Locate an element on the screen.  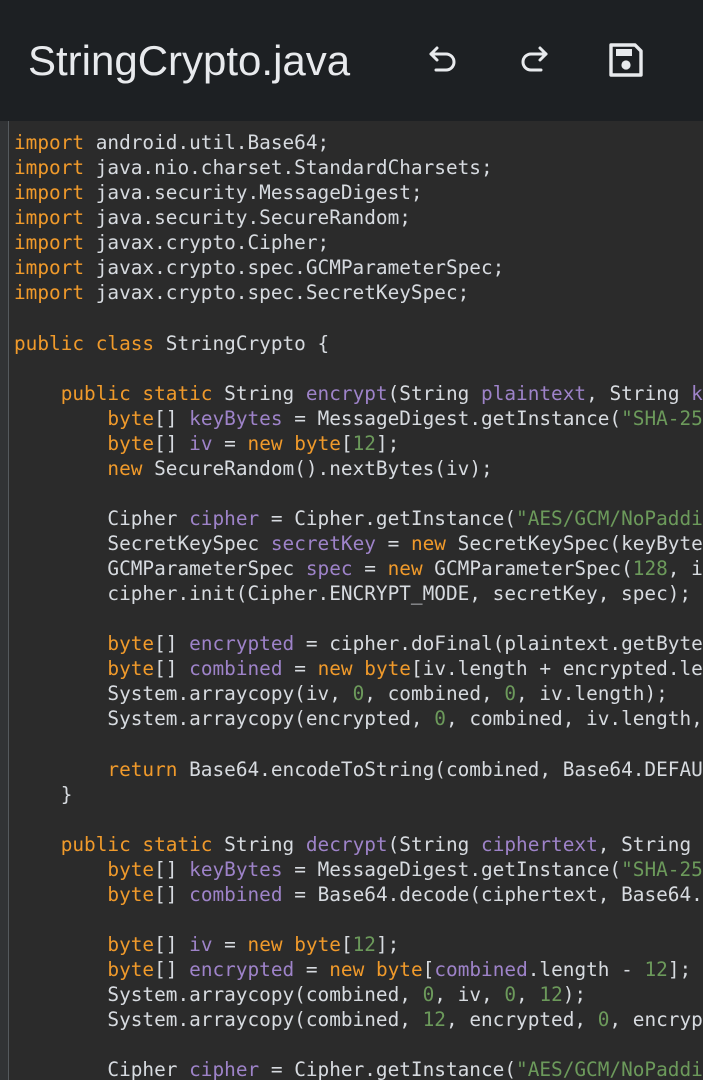
editor-toolbar: StringCrypto.java is located at coordinates (351, 60).